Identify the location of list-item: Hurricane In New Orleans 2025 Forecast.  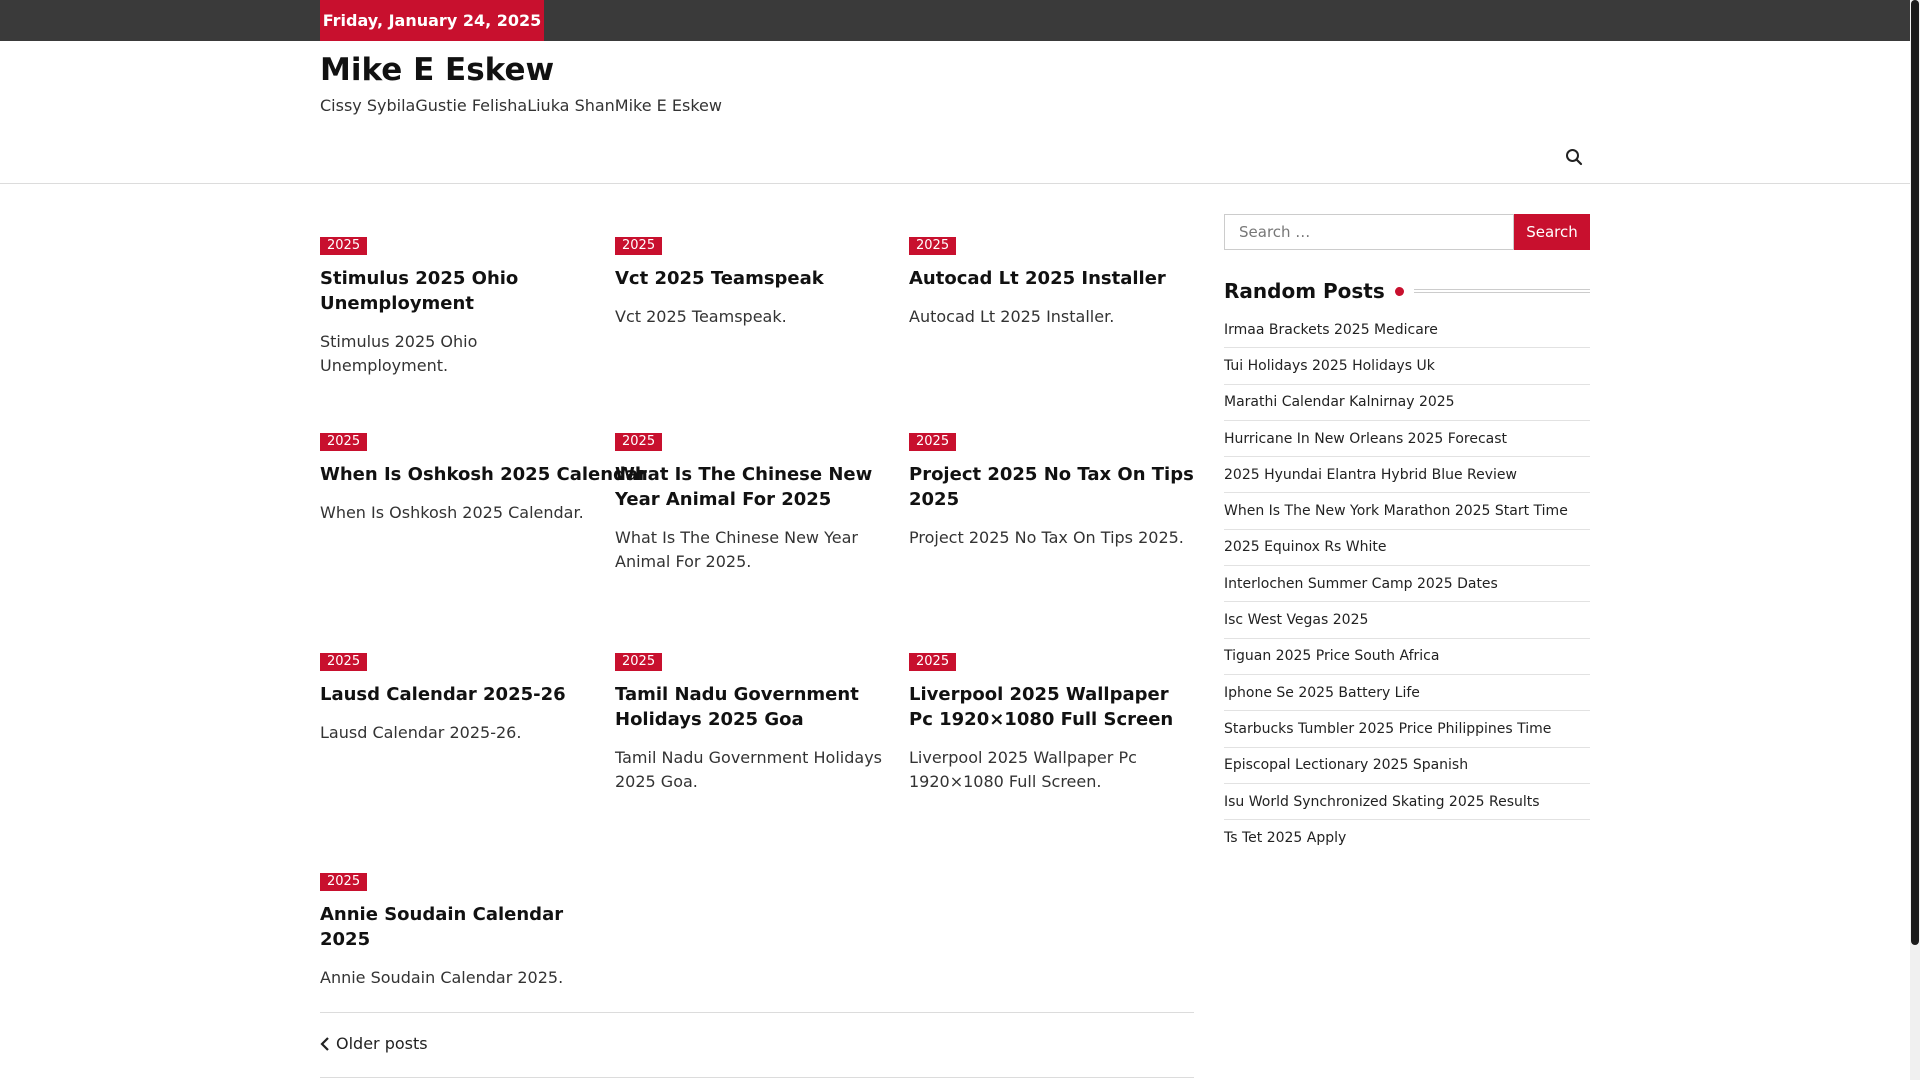
(1407, 439).